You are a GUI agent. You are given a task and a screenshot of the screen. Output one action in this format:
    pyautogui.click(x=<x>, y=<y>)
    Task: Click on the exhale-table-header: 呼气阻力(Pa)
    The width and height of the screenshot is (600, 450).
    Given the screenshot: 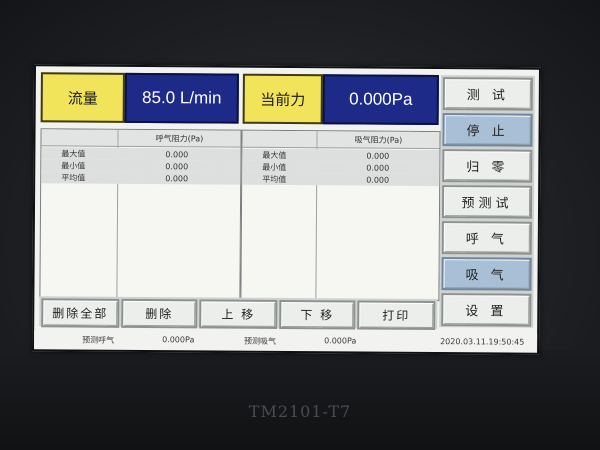 What is the action you would take?
    pyautogui.click(x=179, y=138)
    